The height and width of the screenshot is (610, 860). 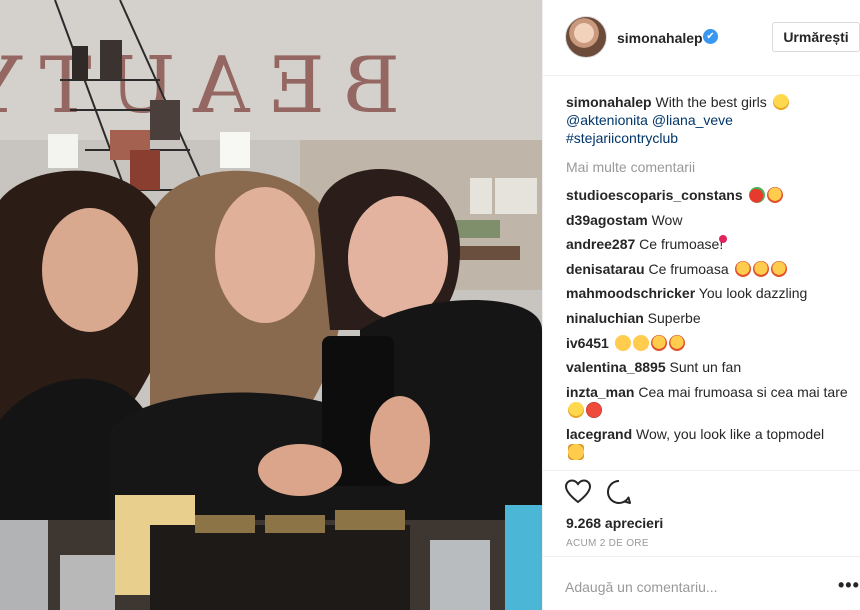 What do you see at coordinates (679, 244) in the screenshot?
I see `comment-text: Ce frumoase!` at bounding box center [679, 244].